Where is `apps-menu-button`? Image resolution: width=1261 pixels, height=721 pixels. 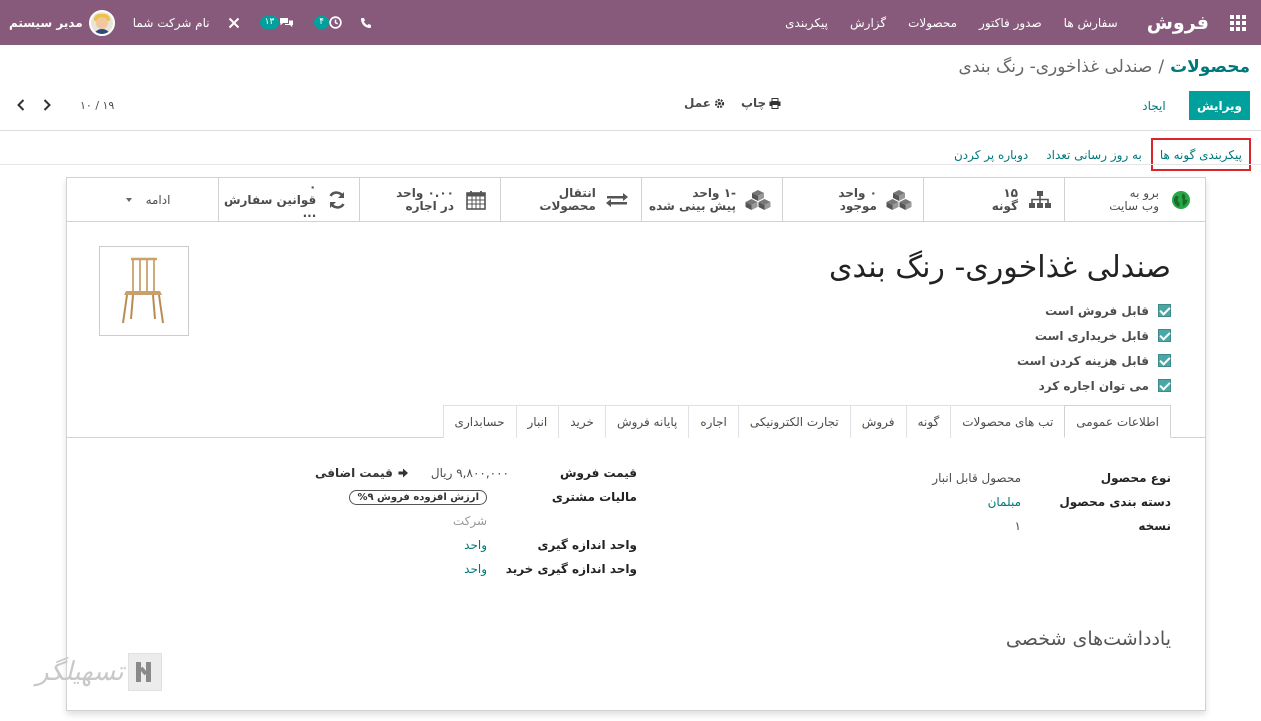
apps-menu-button is located at coordinates (1238, 22).